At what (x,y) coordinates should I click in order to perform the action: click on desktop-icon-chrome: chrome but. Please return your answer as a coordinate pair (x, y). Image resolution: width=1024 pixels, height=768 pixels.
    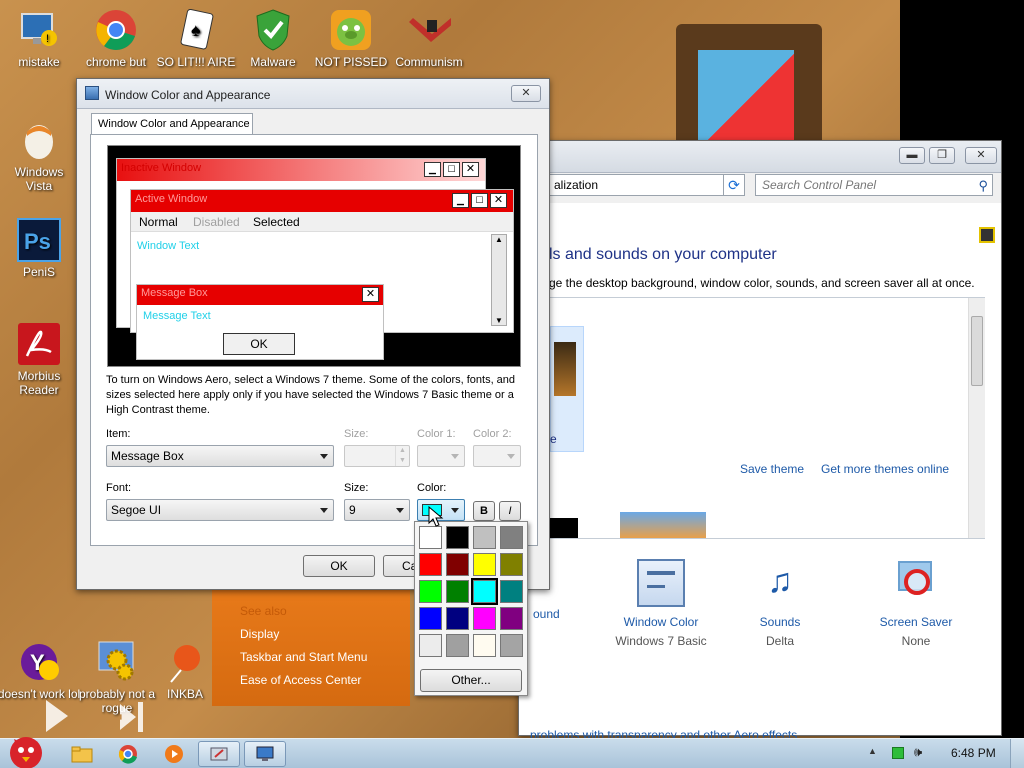
    Looking at the image, I should click on (116, 38).